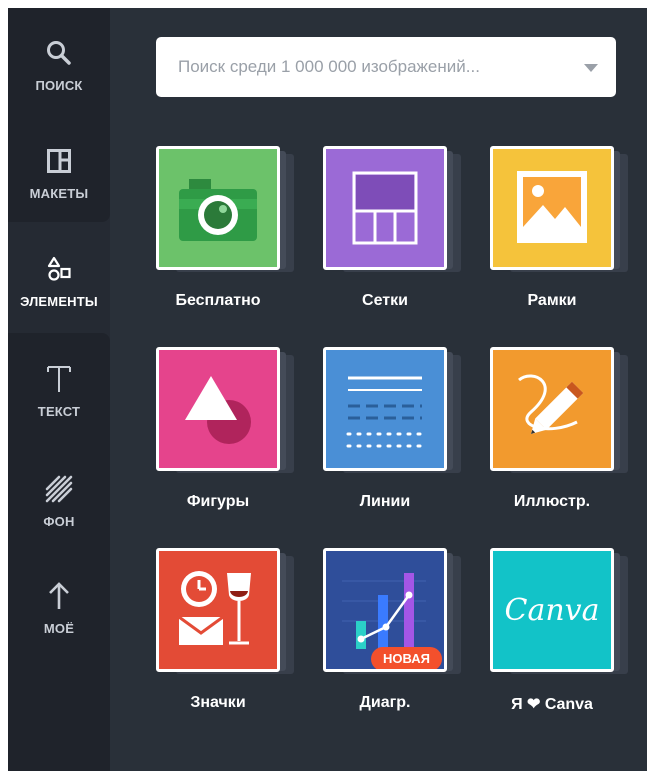 The image size is (647, 771). I want to click on background-icon, so click(59, 489).